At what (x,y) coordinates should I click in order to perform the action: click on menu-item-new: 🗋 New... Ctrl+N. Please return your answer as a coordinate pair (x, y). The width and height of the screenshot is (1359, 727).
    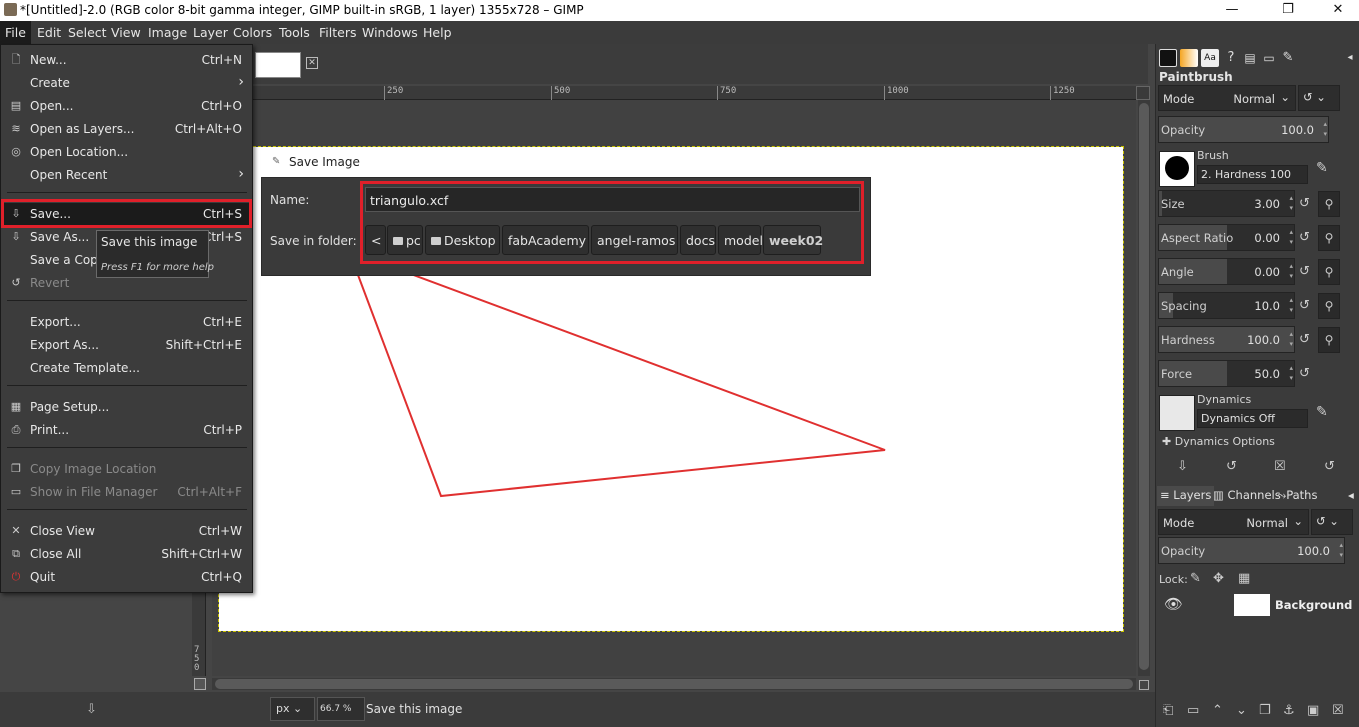
    Looking at the image, I should click on (127, 60).